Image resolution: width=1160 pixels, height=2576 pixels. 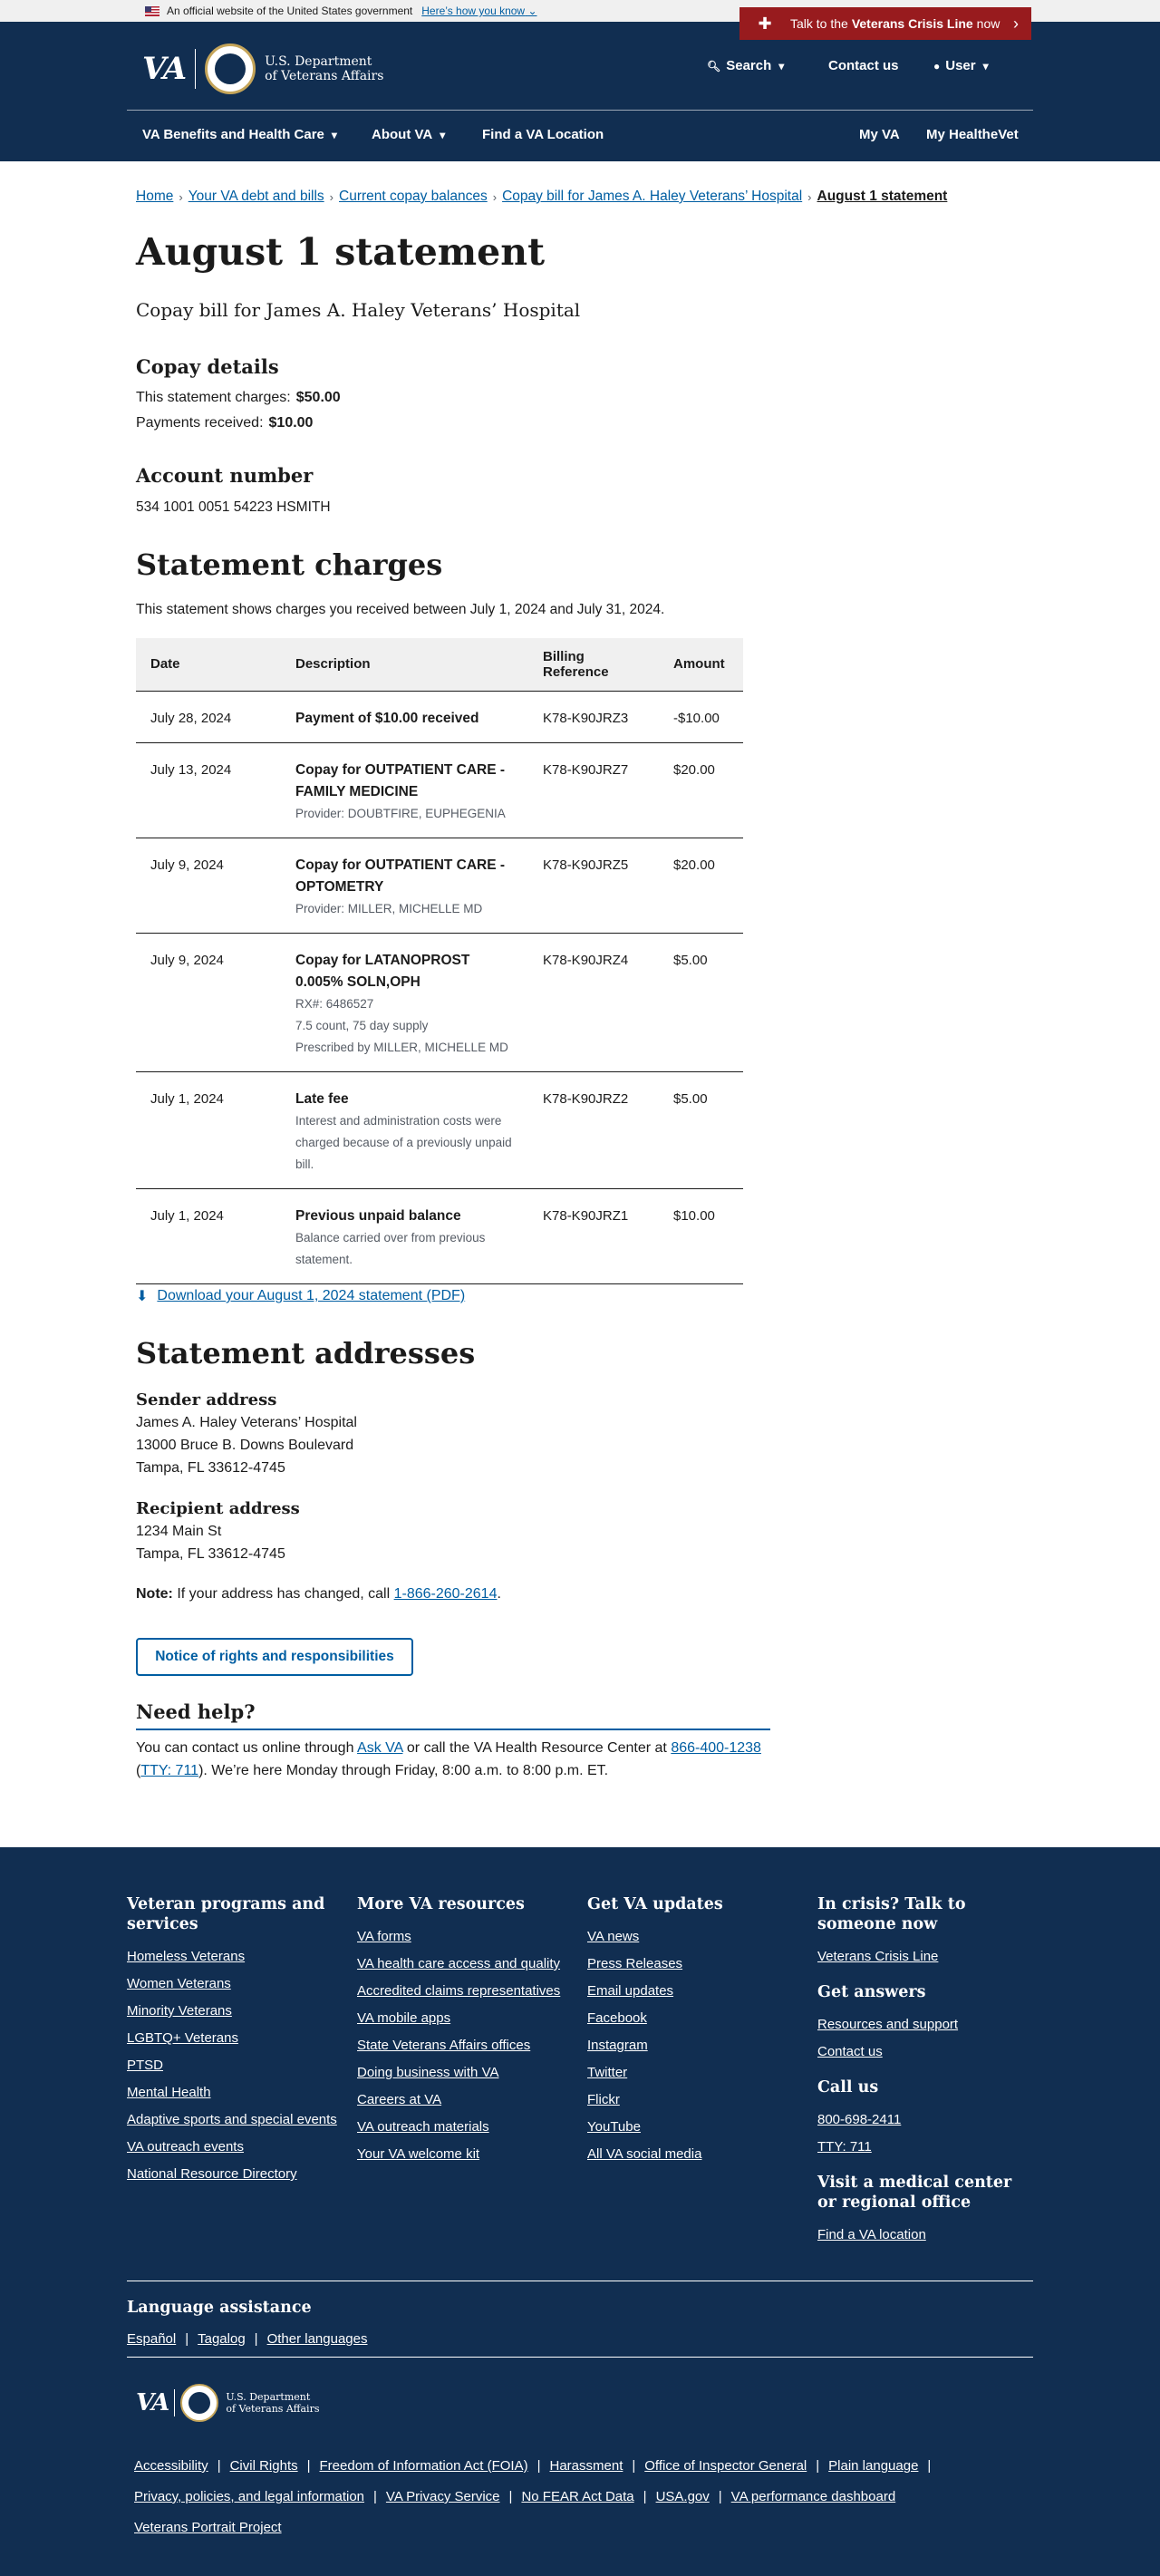 What do you see at coordinates (961, 65) in the screenshot?
I see `user-menu-button: ● User ▾` at bounding box center [961, 65].